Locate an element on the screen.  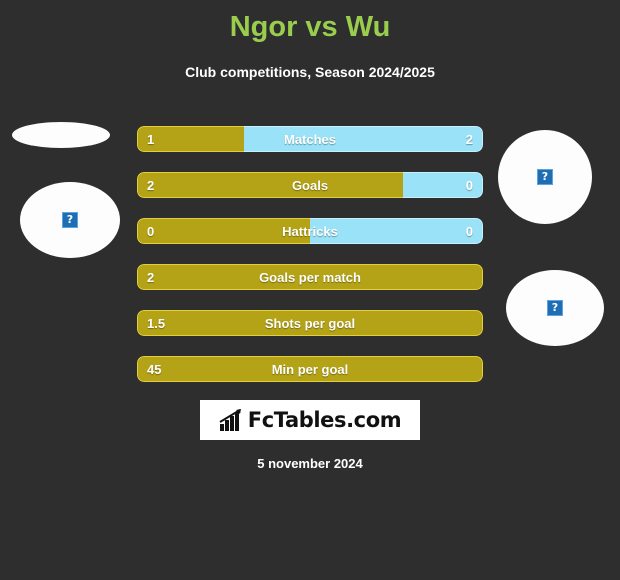
stat-bar-row: Goals 2 0 is located at coordinates (310, 185).